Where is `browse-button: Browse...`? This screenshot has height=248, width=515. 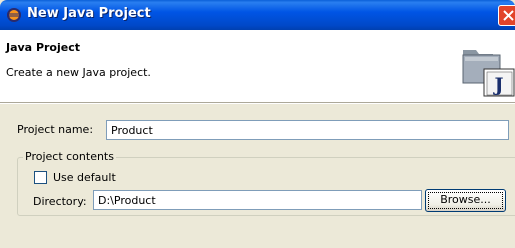 browse-button: Browse... is located at coordinates (465, 200).